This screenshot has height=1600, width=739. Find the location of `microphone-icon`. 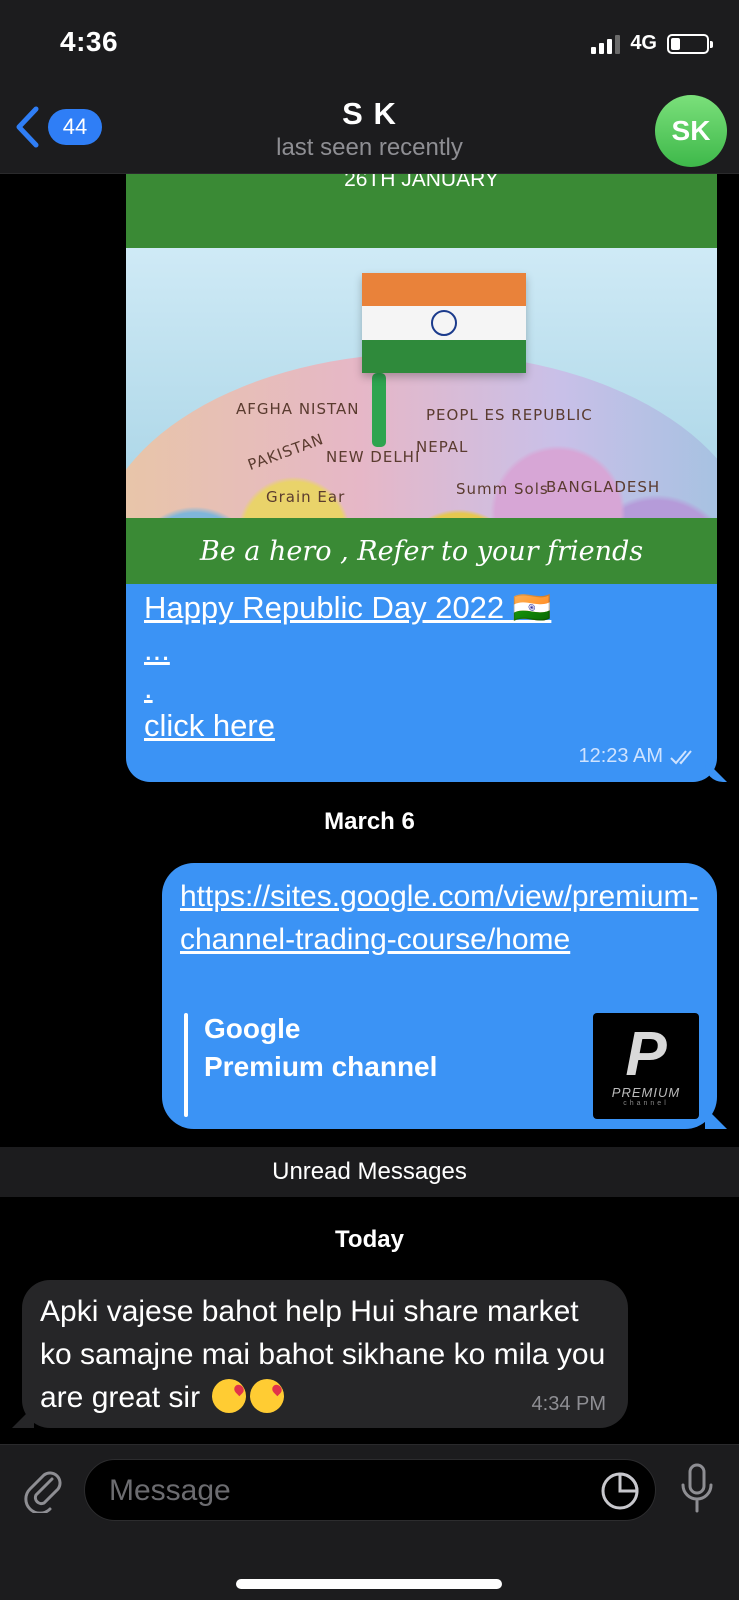

microphone-icon is located at coordinates (697, 1488).